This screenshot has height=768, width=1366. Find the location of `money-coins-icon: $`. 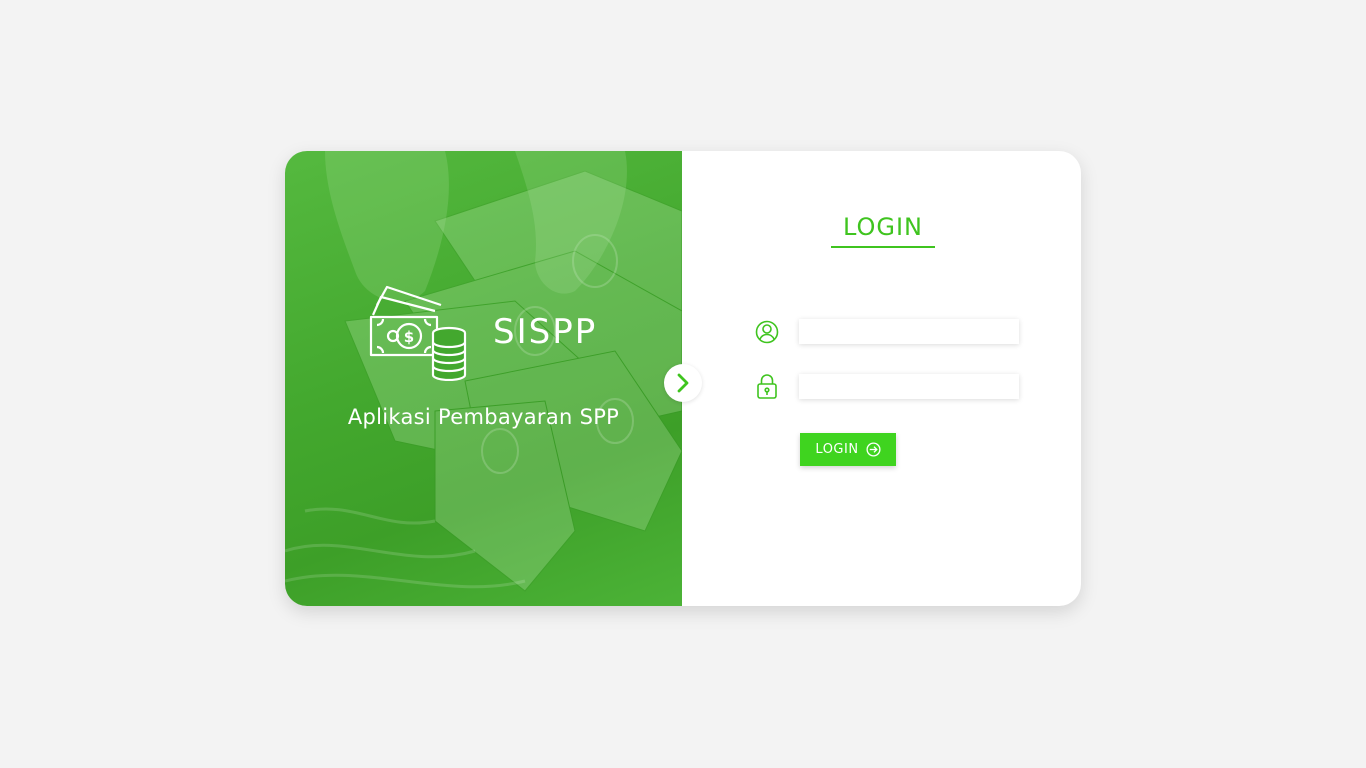

money-coins-icon: $ is located at coordinates (418, 333).